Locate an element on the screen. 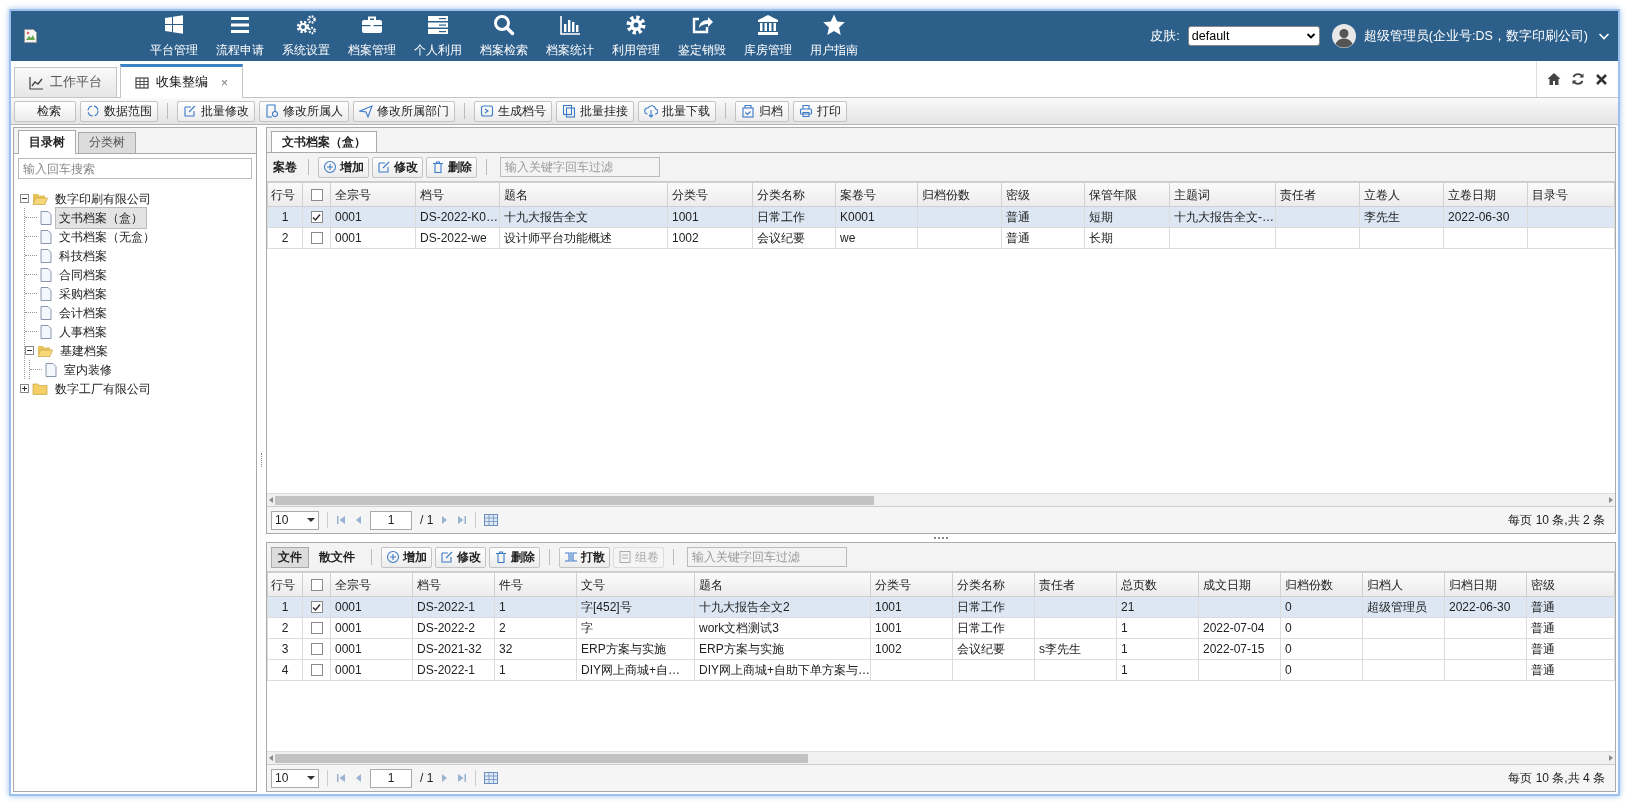 This screenshot has width=1629, height=805. toolbar-button: 批量下载 is located at coordinates (677, 111).